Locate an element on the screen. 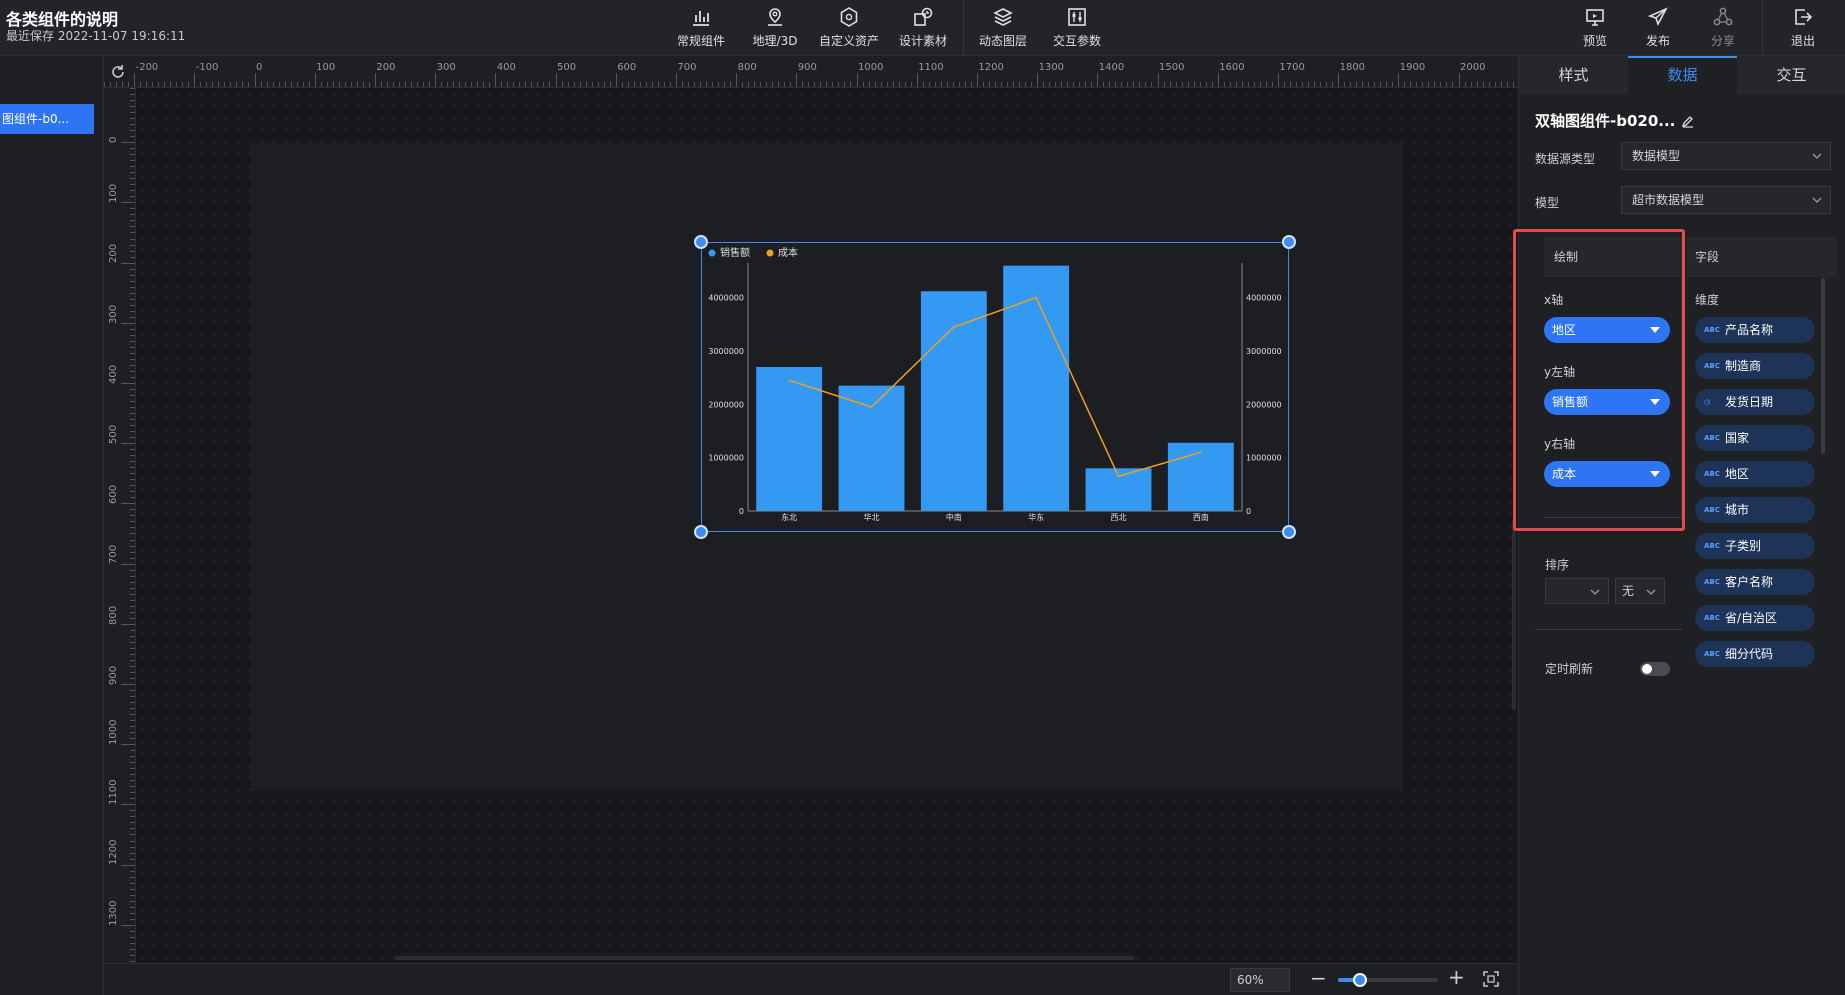 The image size is (1845, 995). fields-scrollbar is located at coordinates (1823, 366).